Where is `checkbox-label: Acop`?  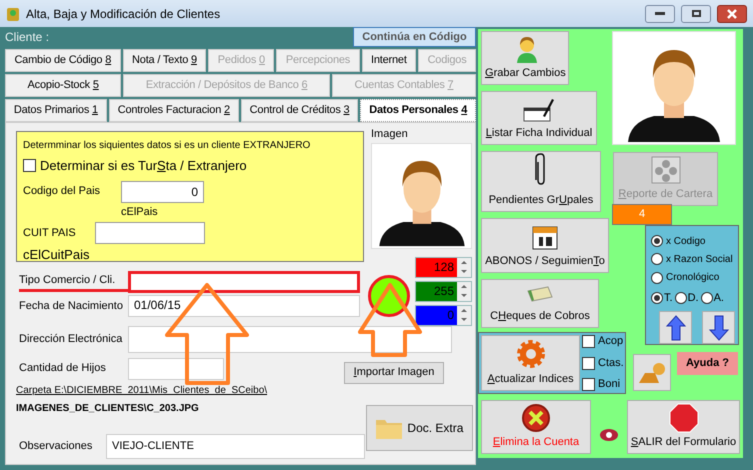 checkbox-label: Acop is located at coordinates (611, 342).